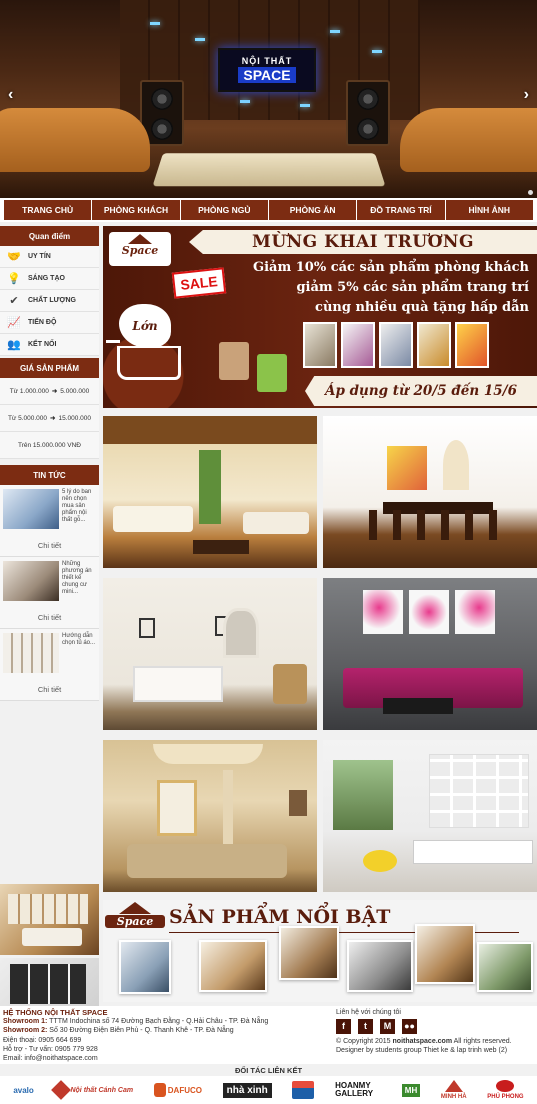 This screenshot has width=537, height=1104. What do you see at coordinates (247, 1090) in the screenshot?
I see `partner-logo-nha-xinh: nhà xinh` at bounding box center [247, 1090].